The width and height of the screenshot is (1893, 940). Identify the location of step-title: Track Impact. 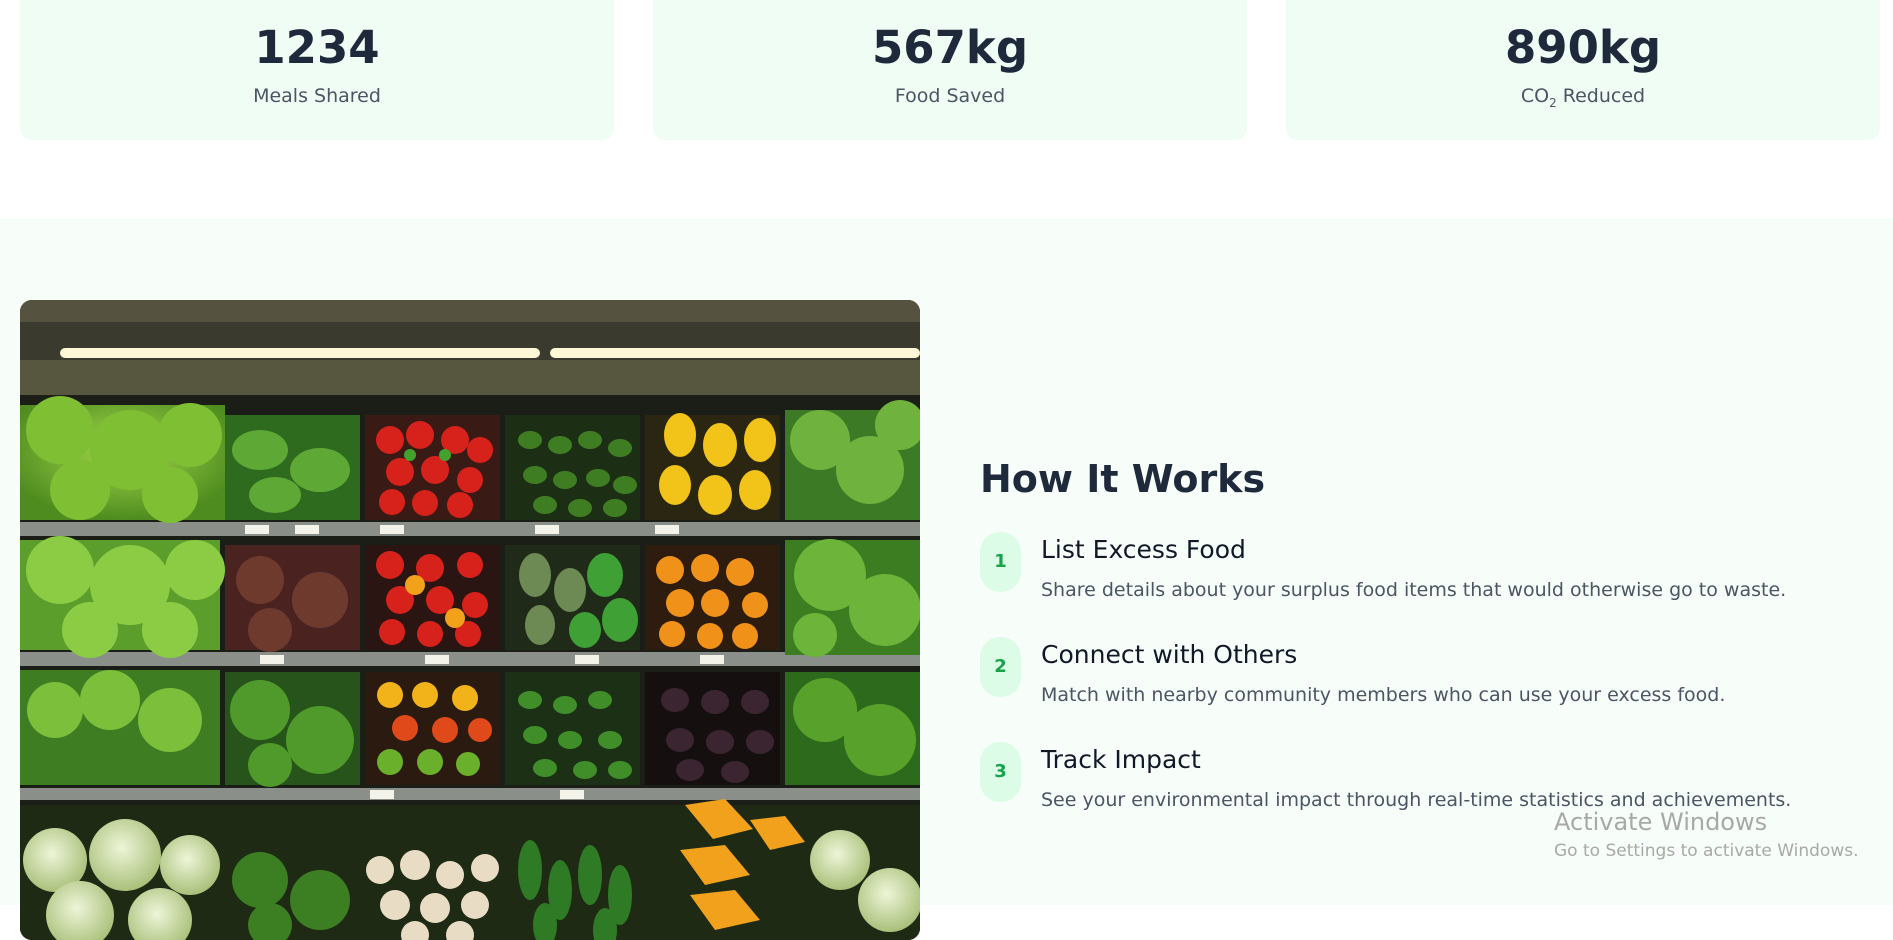
(1121, 759).